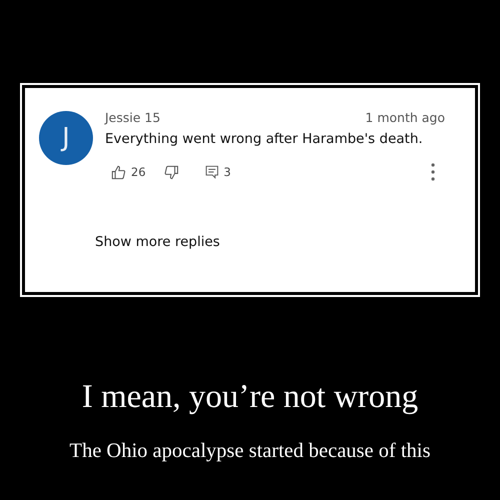  What do you see at coordinates (227, 172) in the screenshot?
I see `reply-count: 3` at bounding box center [227, 172].